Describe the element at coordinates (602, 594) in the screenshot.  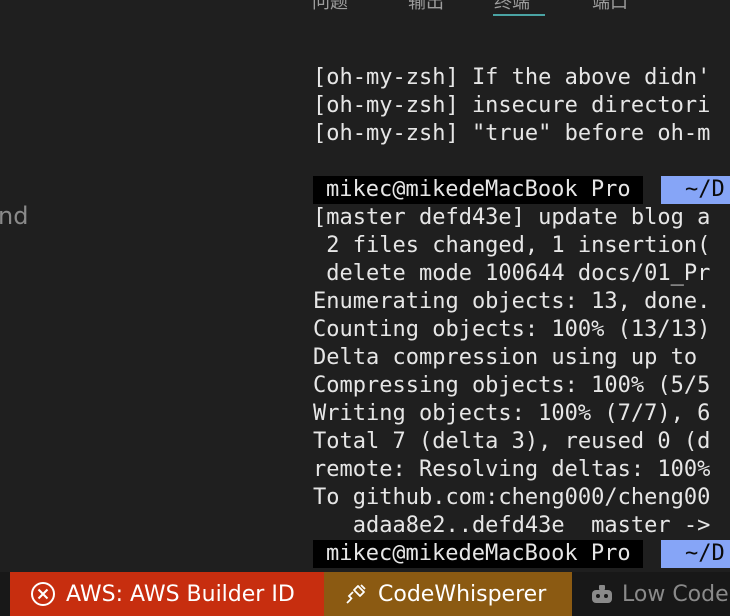
I see `robot-icon` at that location.